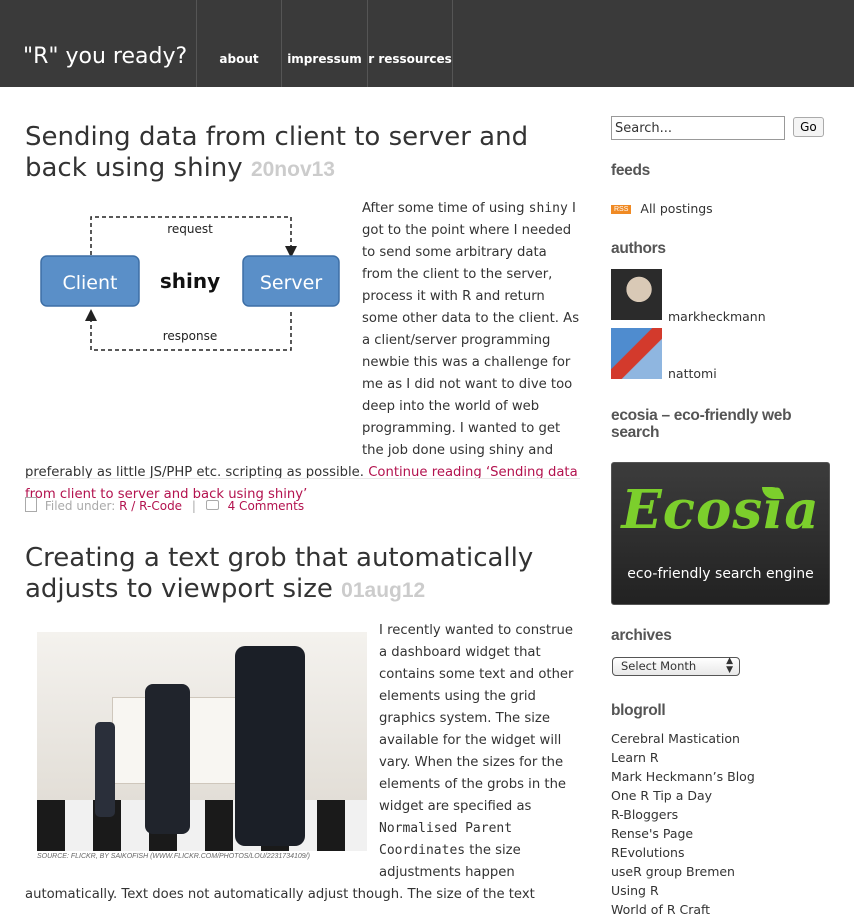  What do you see at coordinates (212, 505) in the screenshot?
I see `comment-icon` at bounding box center [212, 505].